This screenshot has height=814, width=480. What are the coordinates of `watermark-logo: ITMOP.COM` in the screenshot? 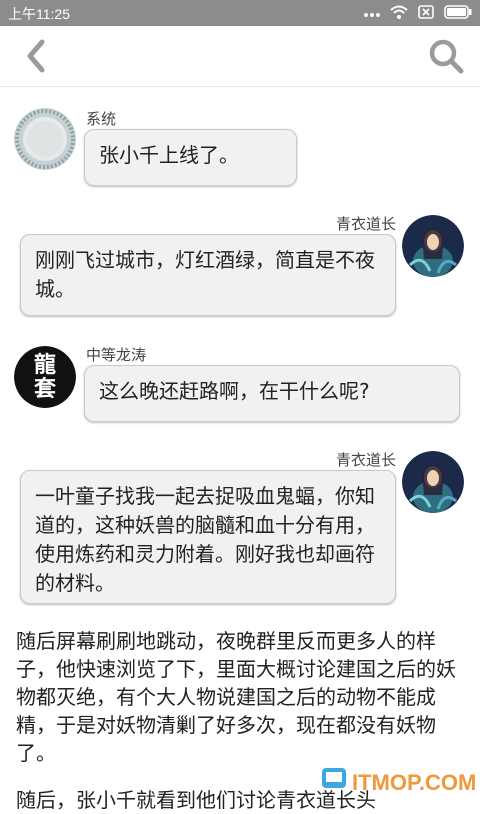 It's located at (400, 780).